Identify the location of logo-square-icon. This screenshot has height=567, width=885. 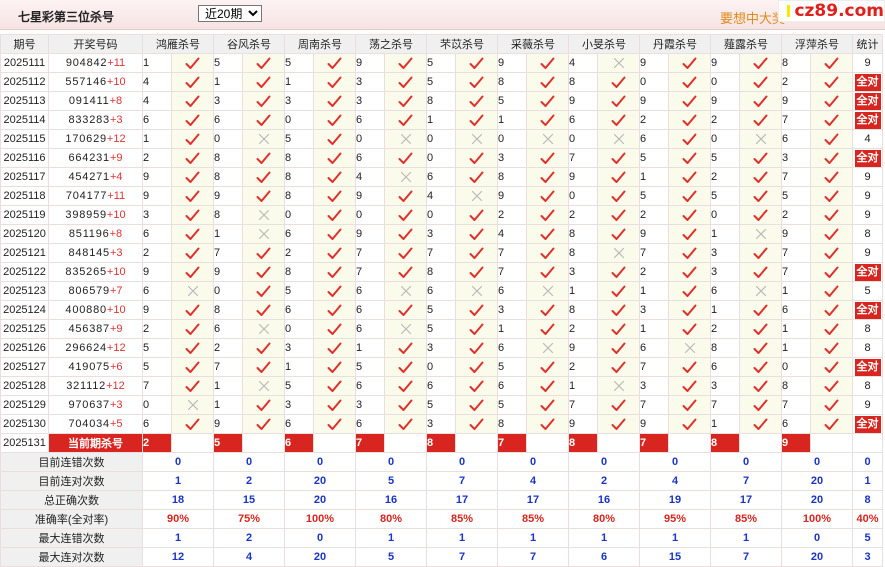
(789, 11).